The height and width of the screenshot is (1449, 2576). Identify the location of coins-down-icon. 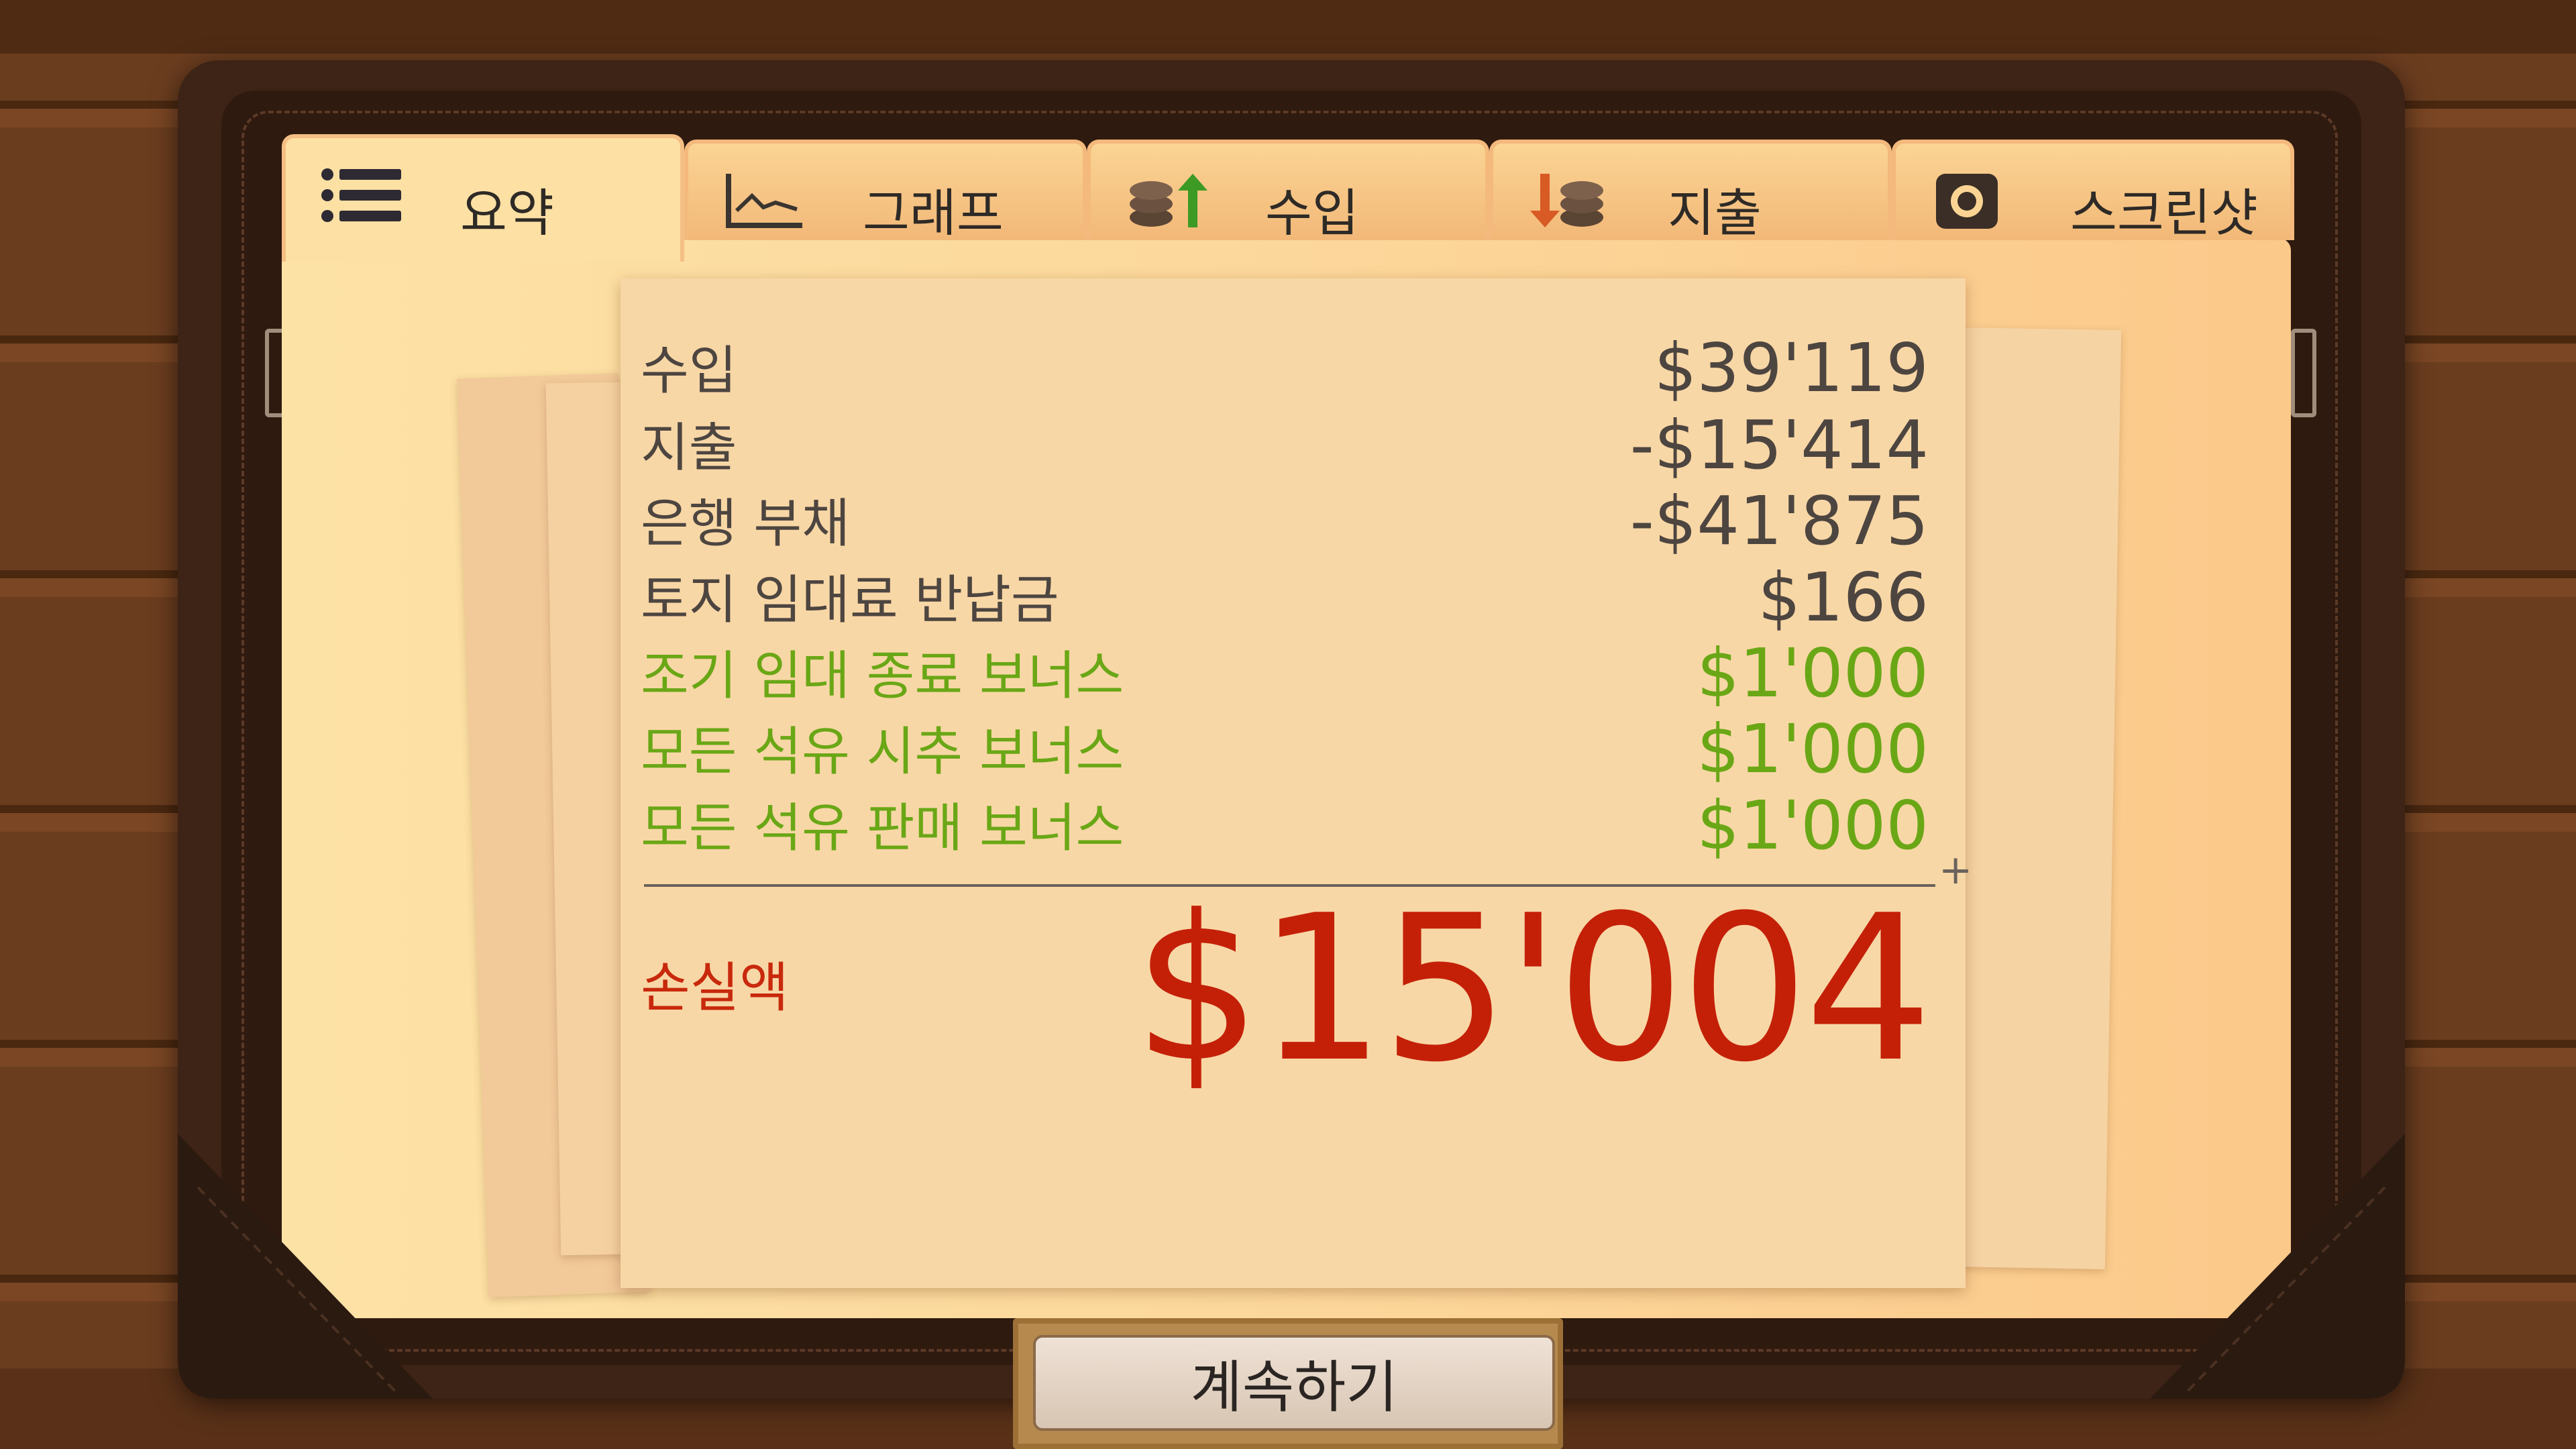
(1566, 200).